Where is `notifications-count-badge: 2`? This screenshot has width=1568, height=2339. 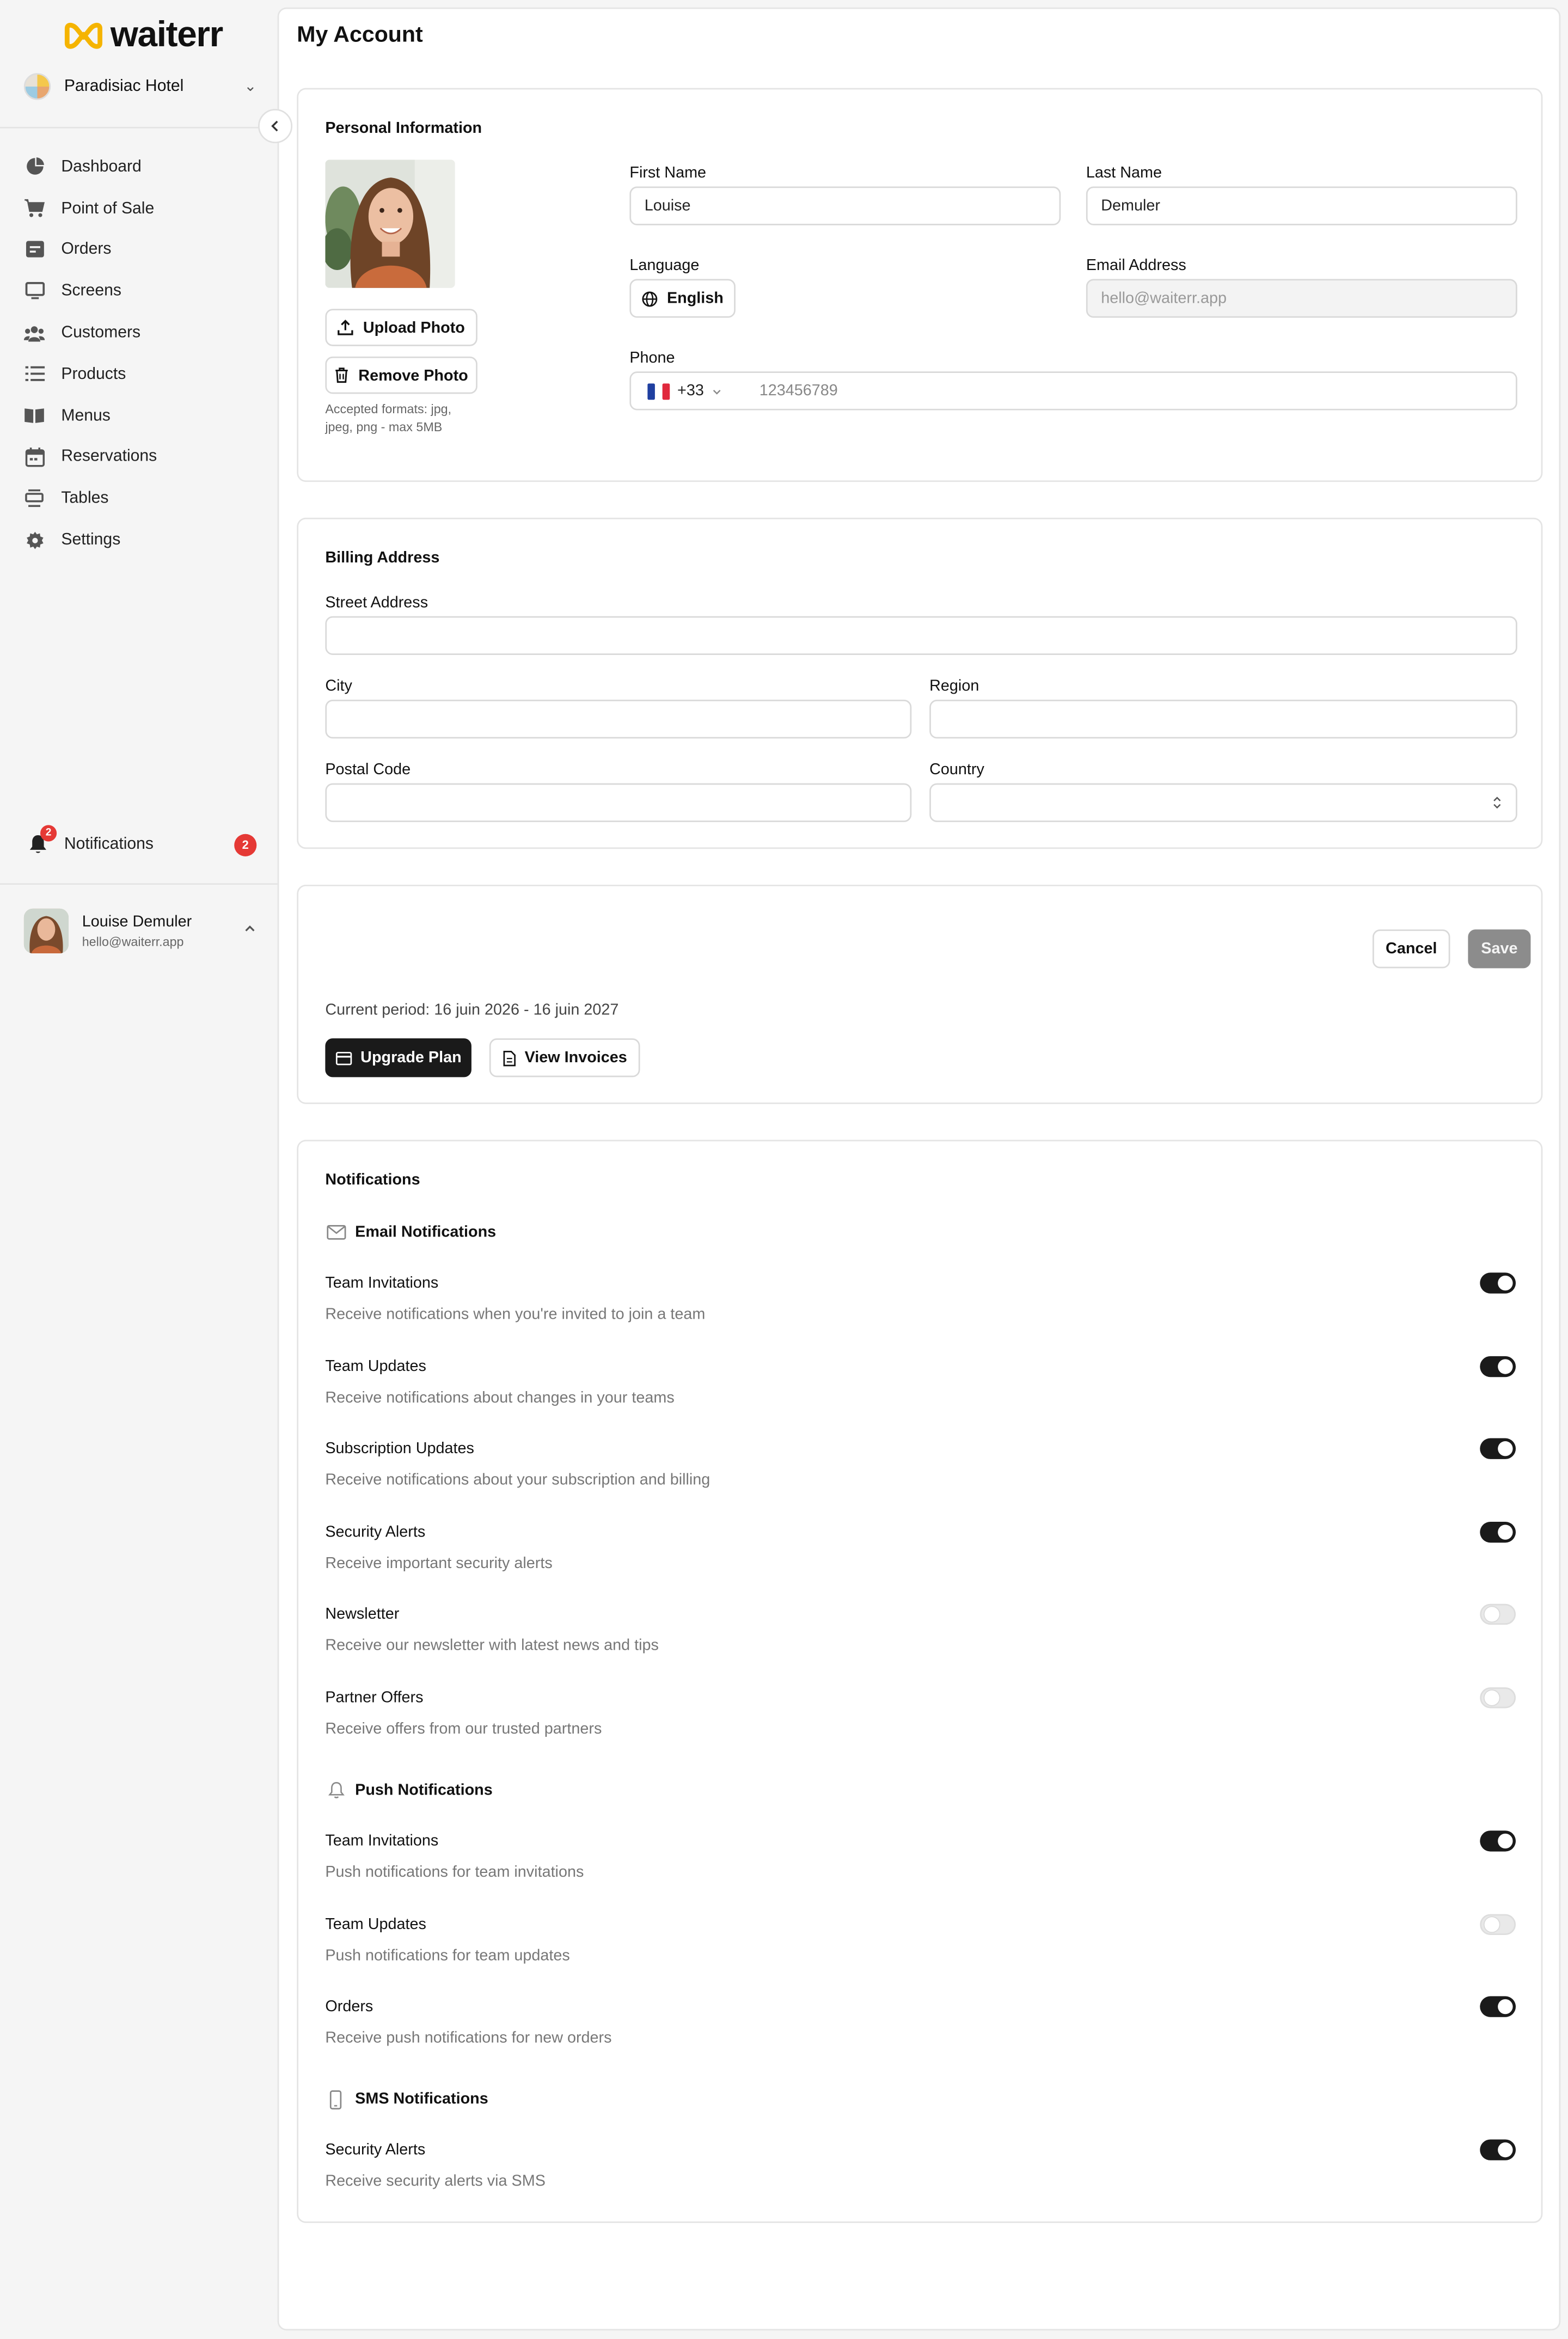
notifications-count-badge: 2 is located at coordinates (245, 844).